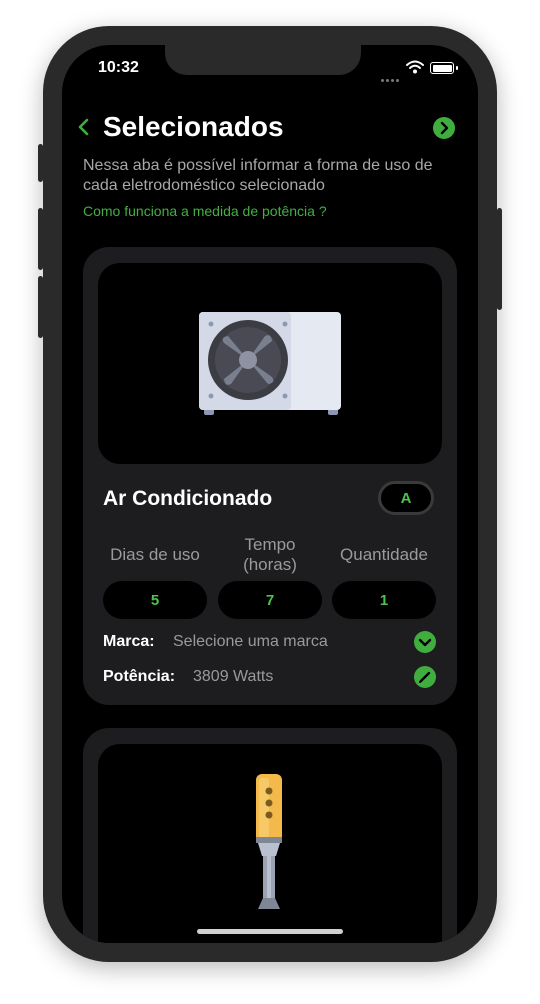  What do you see at coordinates (118, 67) in the screenshot?
I see `status-time: 10:32` at bounding box center [118, 67].